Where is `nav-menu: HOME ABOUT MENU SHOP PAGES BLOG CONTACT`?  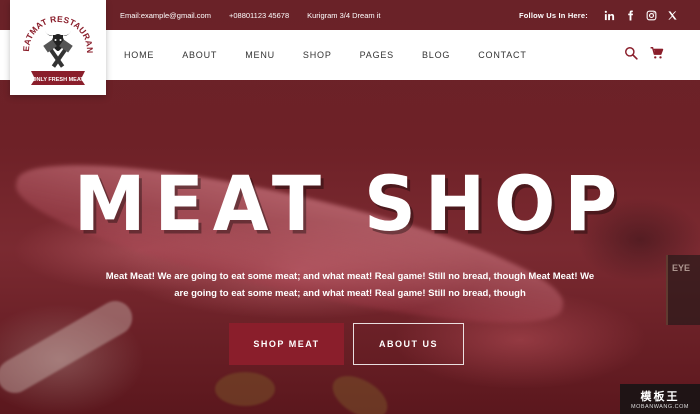
nav-menu: HOME ABOUT MENU SHOP PAGES BLOG CONTACT is located at coordinates (374, 55).